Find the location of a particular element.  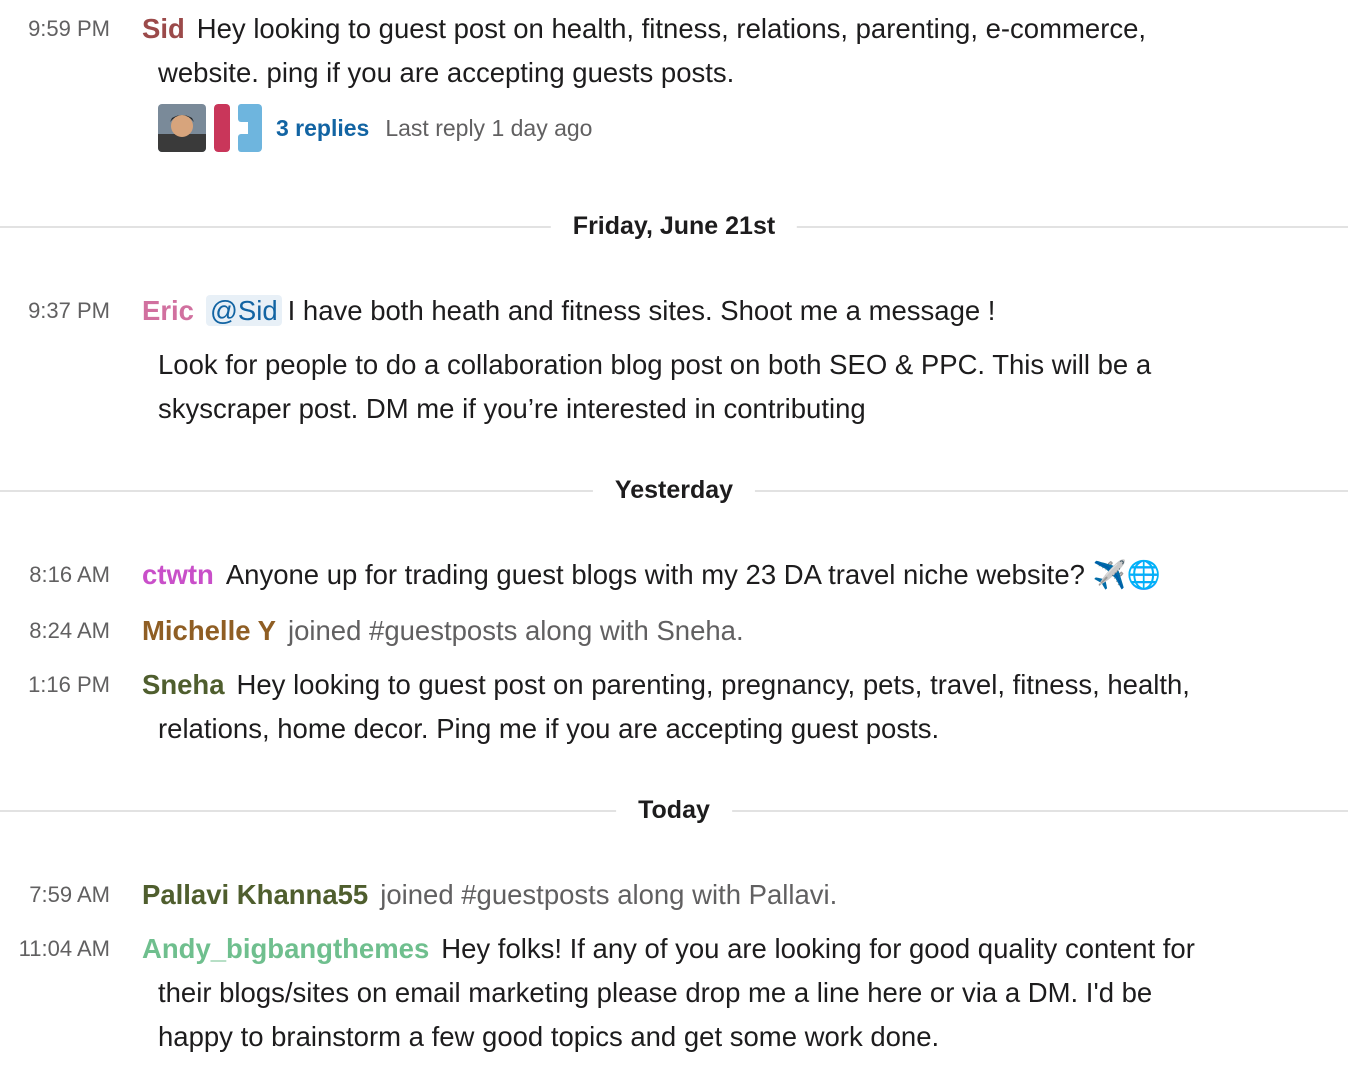

message-timestamp: 9:37 PM is located at coordinates (55, 311).